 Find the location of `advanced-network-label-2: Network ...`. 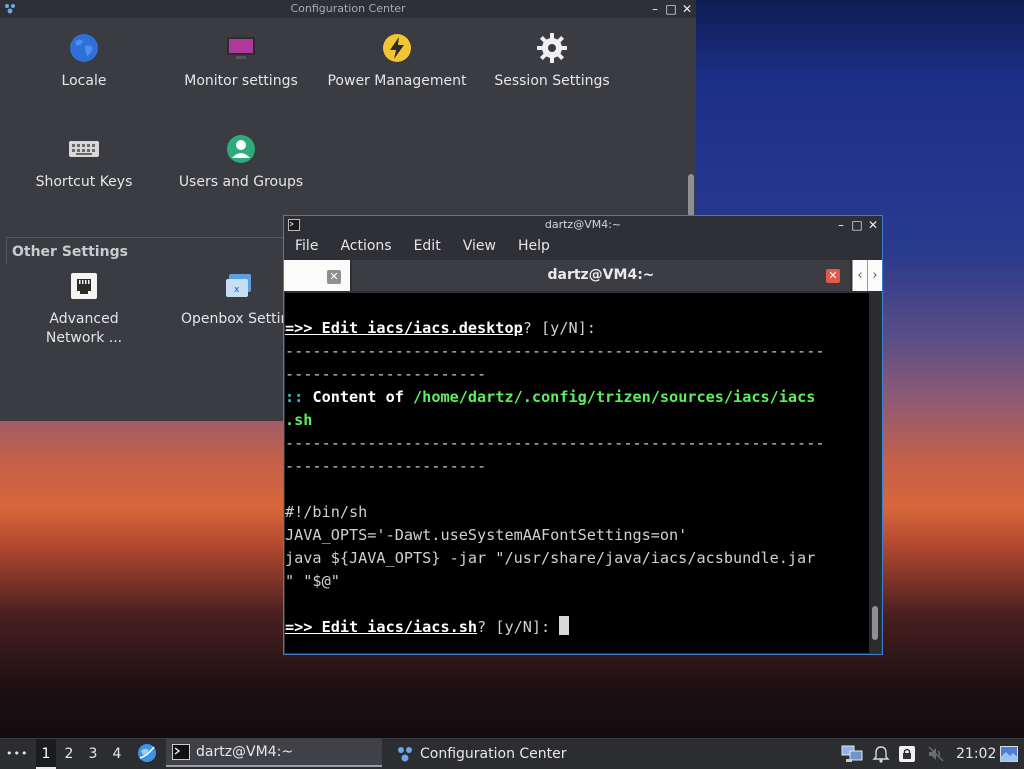

advanced-network-label-2: Network ... is located at coordinates (84, 338).